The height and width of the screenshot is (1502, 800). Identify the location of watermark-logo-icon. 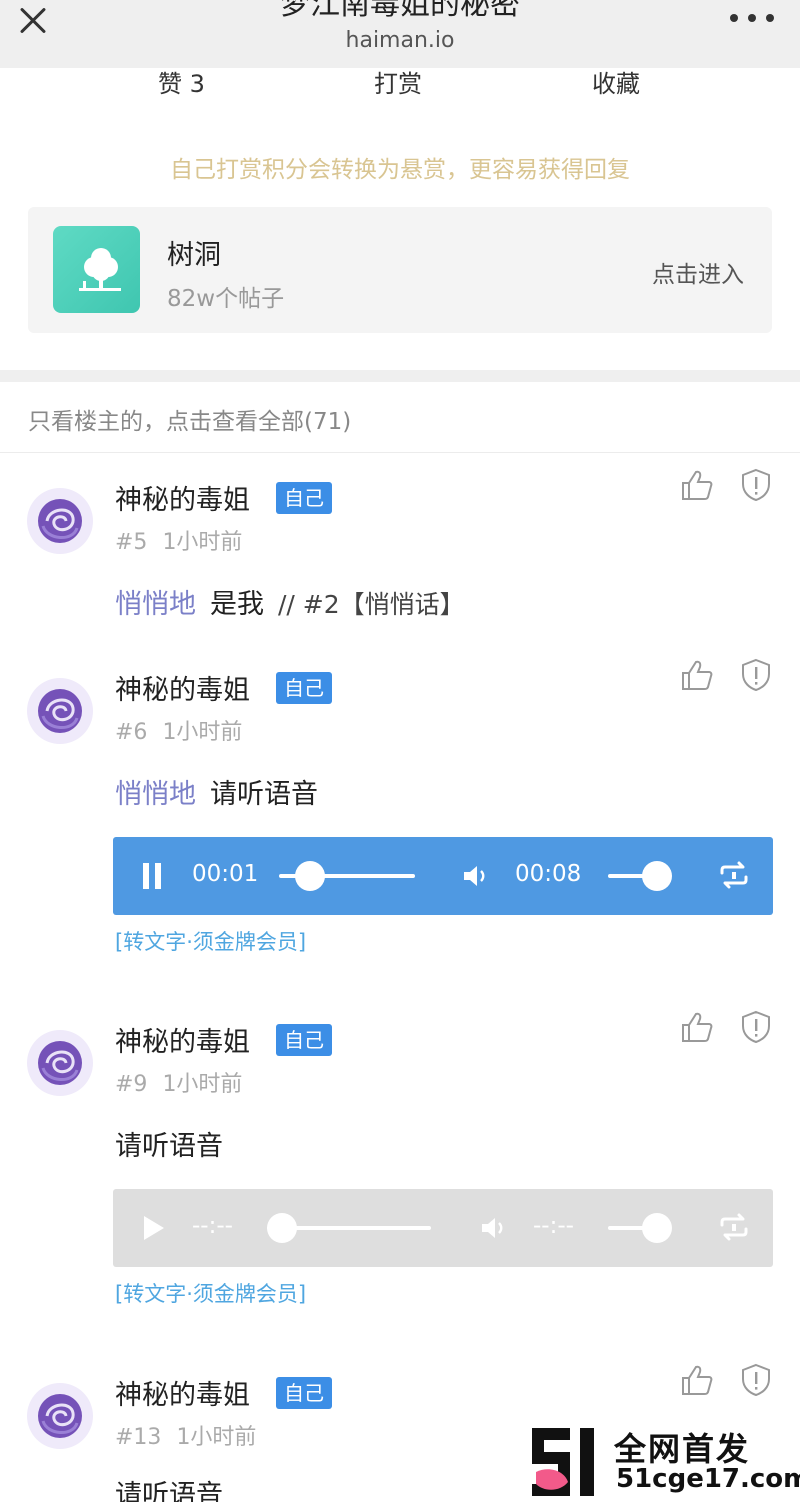
(563, 1462).